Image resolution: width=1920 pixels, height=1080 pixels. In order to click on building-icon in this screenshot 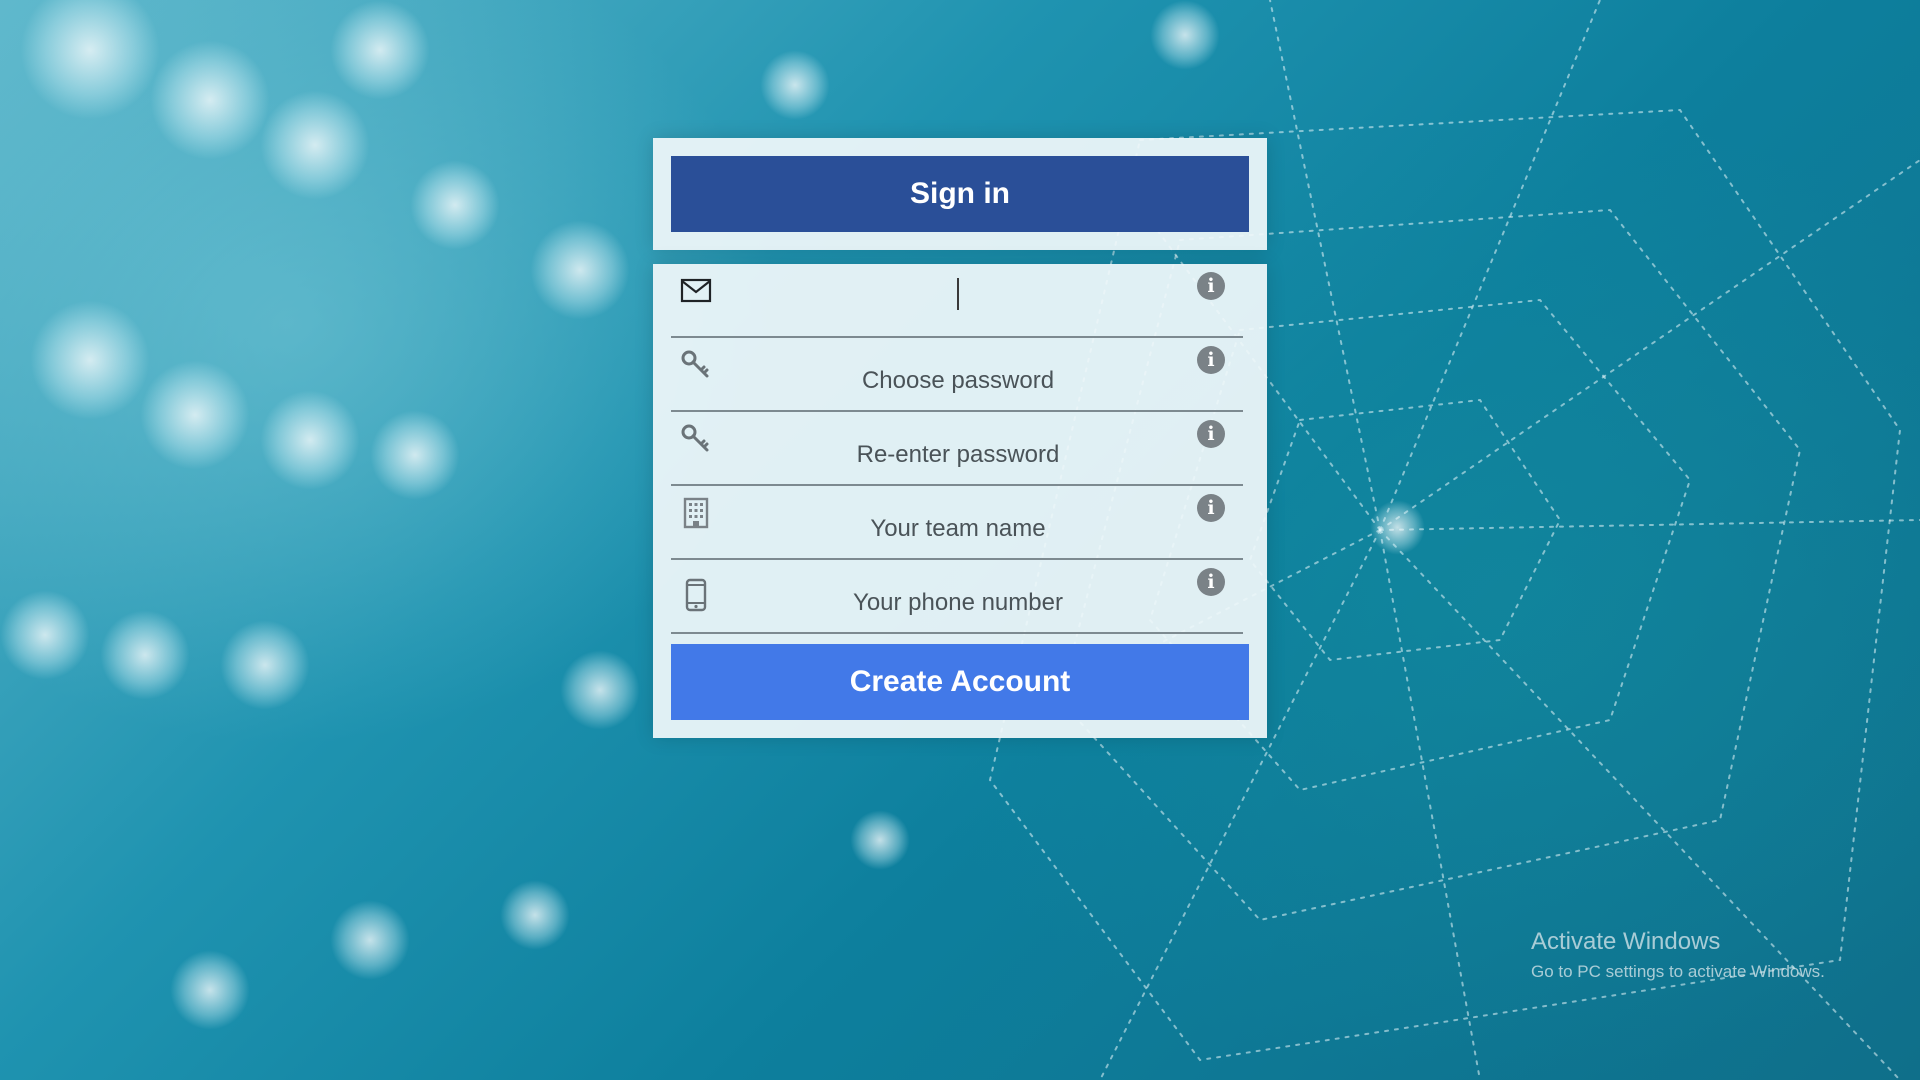, I will do `click(696, 513)`.